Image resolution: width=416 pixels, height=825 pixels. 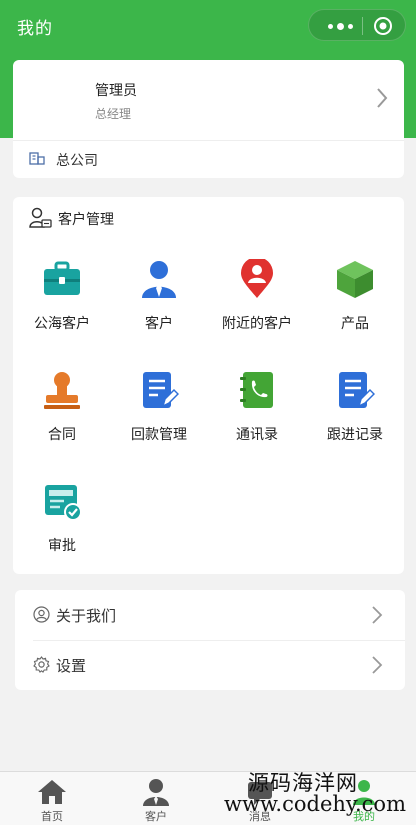 I want to click on profile-role: 总经理, so click(x=113, y=114).